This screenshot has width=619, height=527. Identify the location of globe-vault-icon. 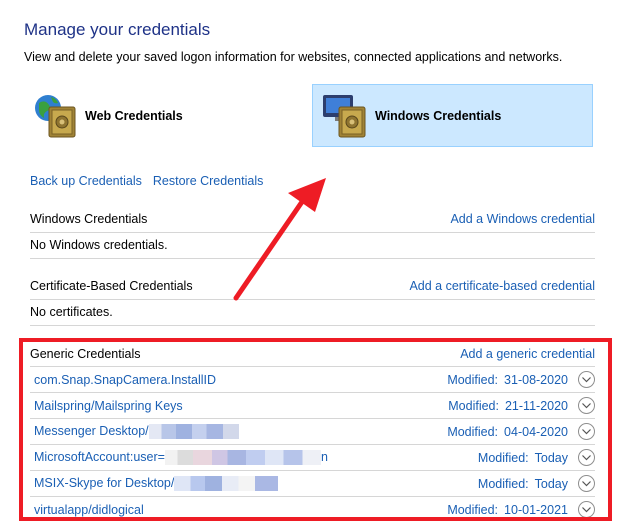
(56, 116).